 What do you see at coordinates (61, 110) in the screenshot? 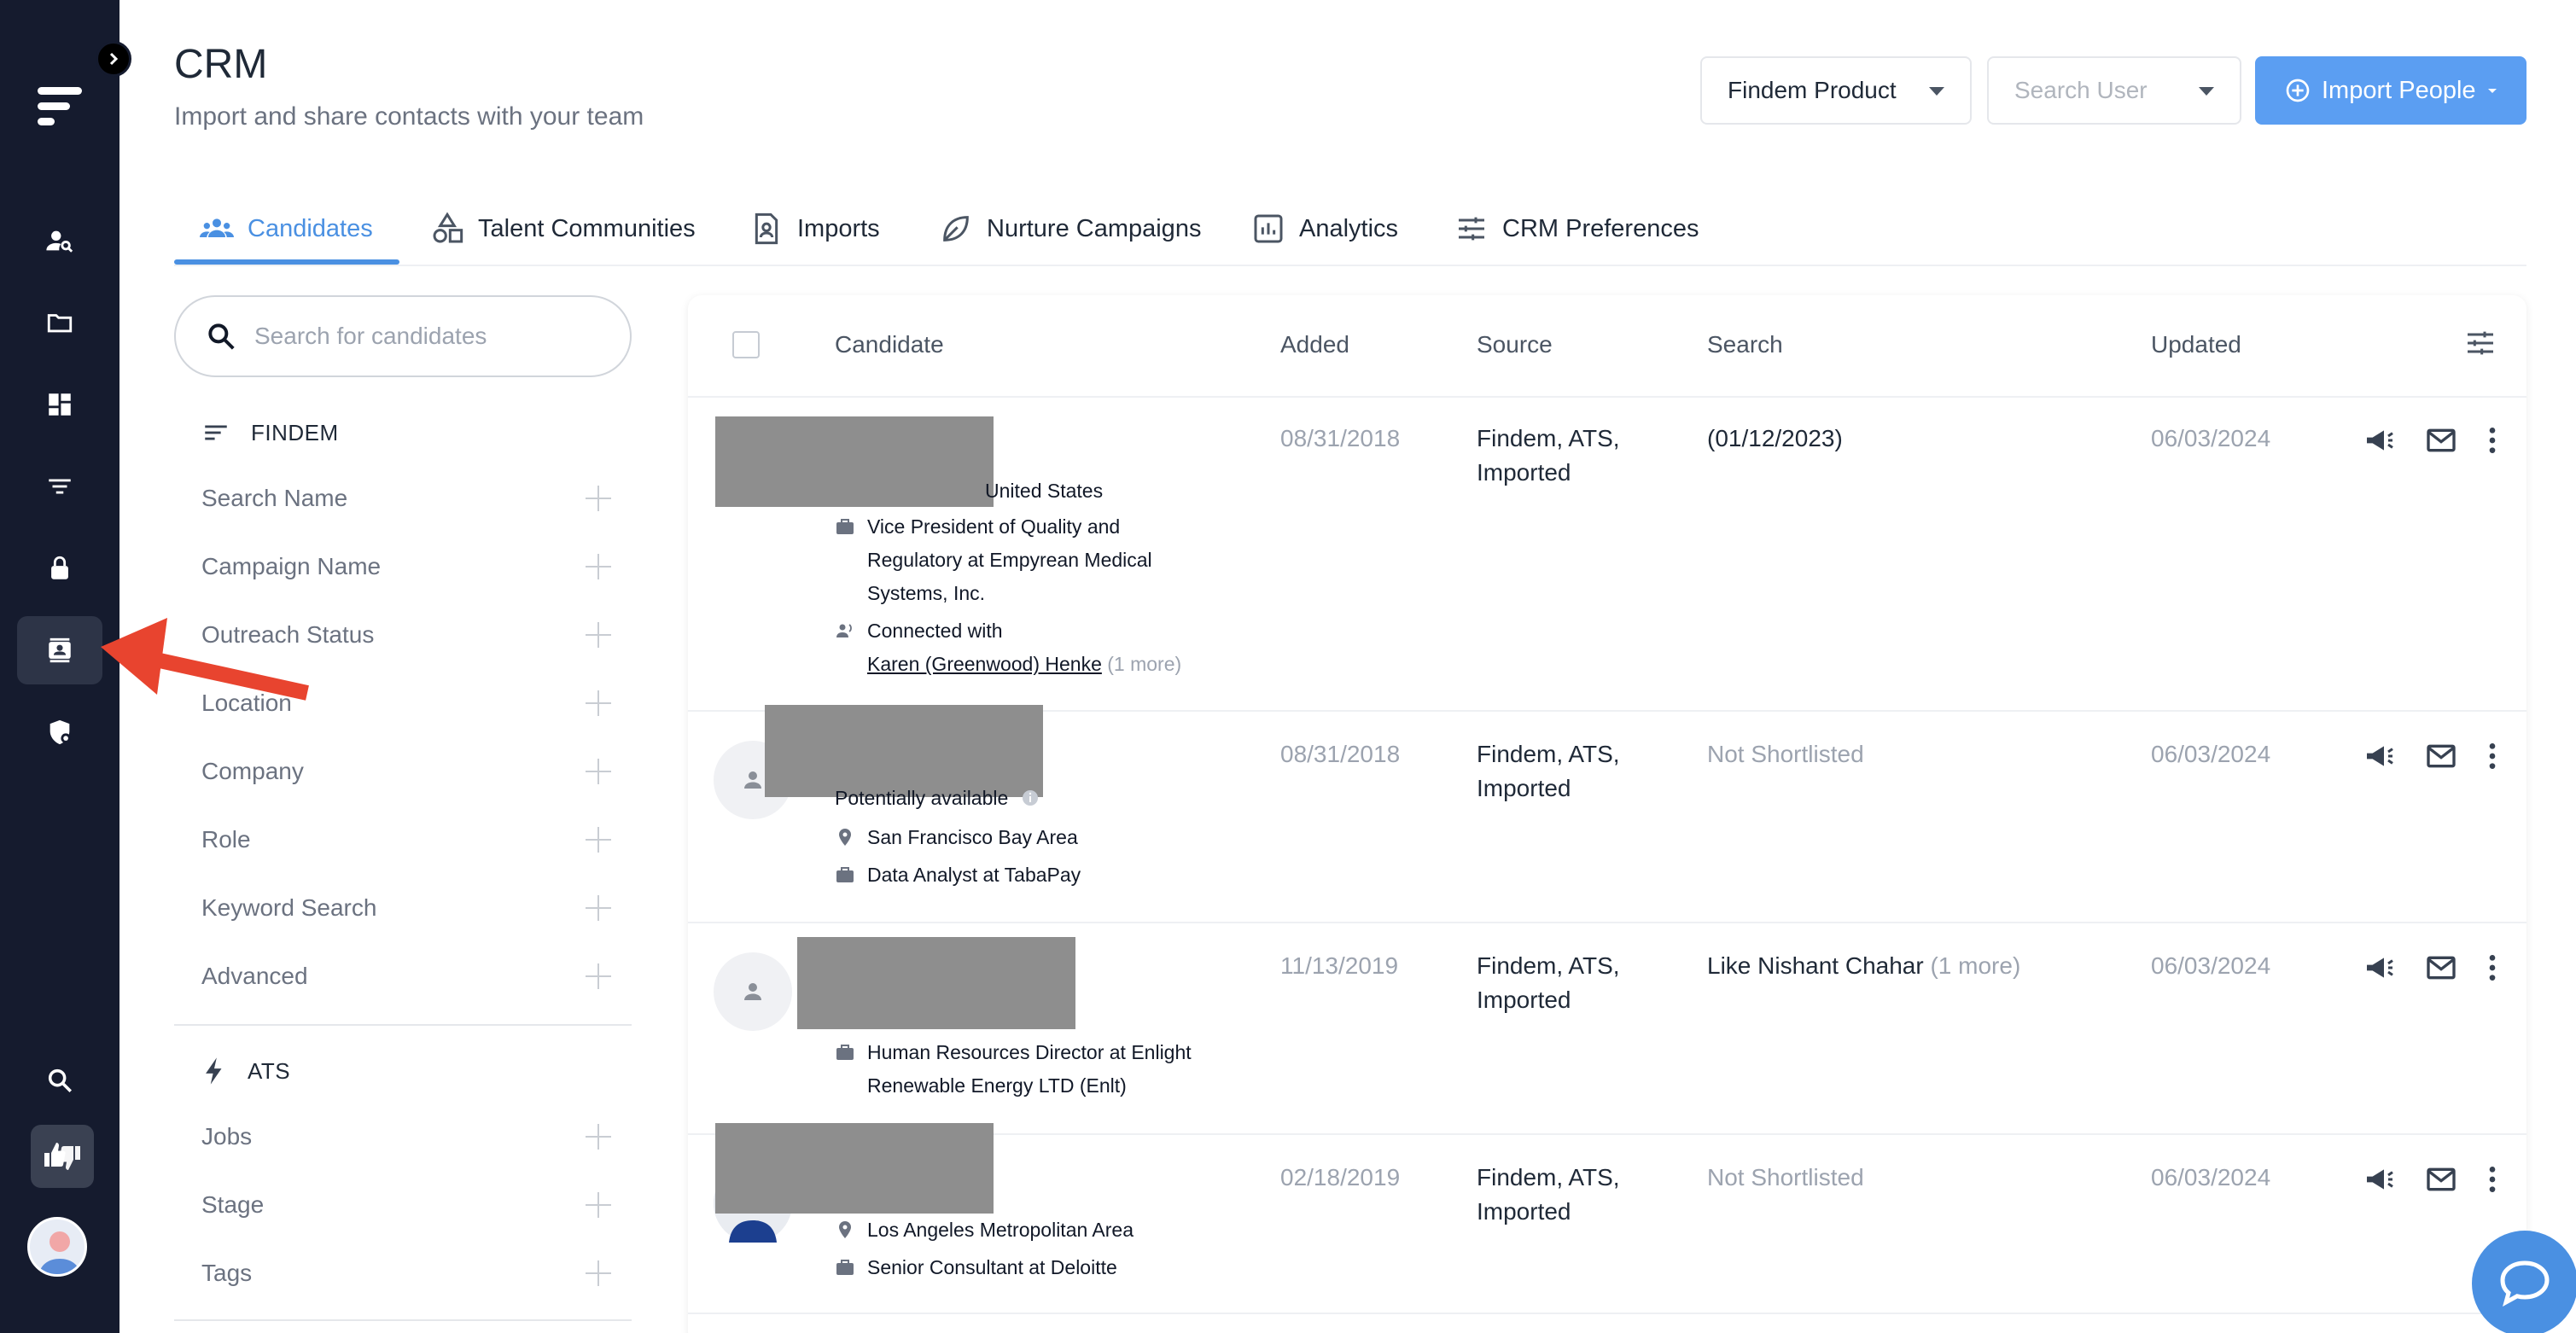
I see `findem-logo` at bounding box center [61, 110].